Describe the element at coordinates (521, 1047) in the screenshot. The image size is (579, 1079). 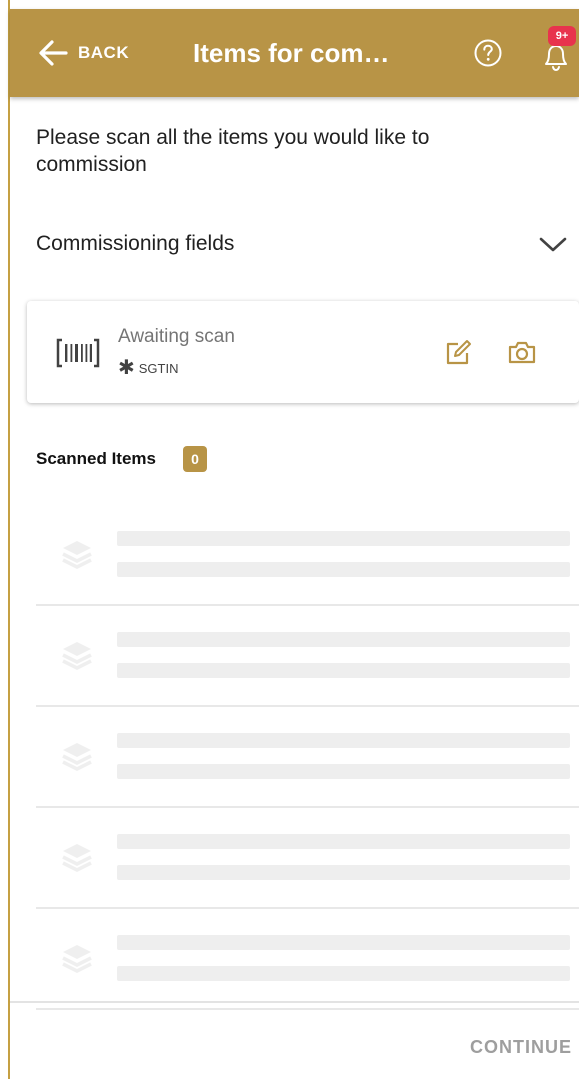
I see `continue-button: CONTINUE` at that location.